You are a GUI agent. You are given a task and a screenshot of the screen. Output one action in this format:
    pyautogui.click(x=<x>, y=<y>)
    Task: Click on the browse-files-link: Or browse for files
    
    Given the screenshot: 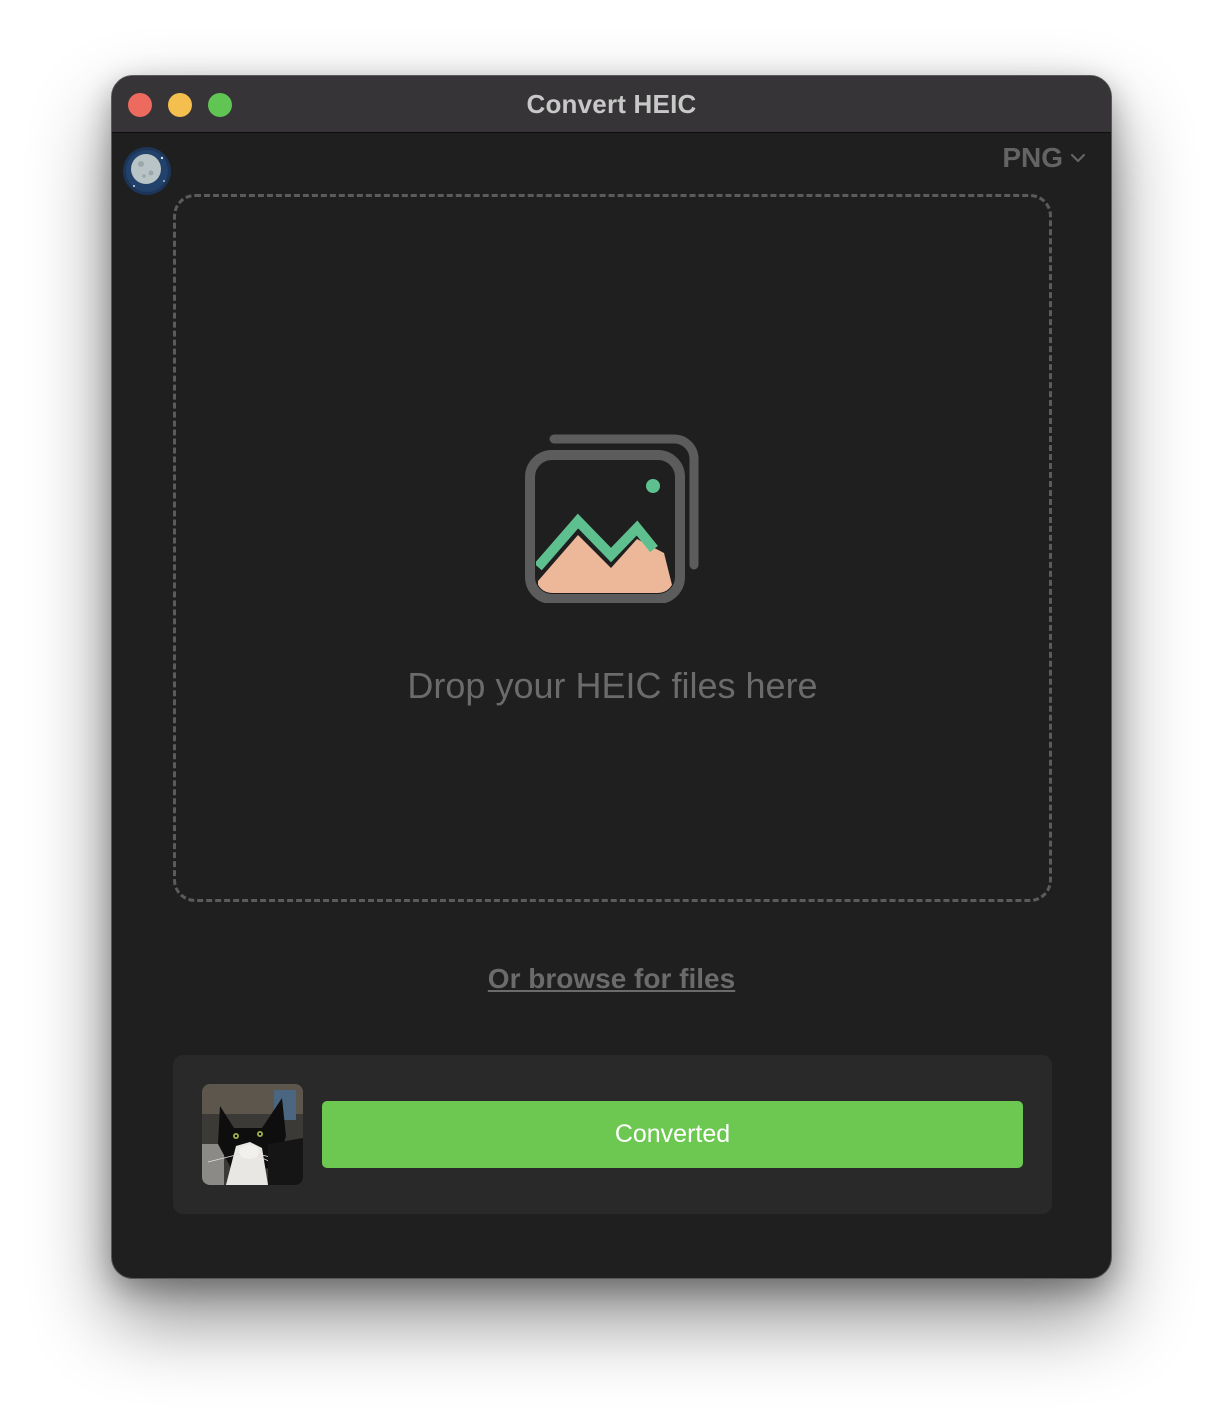 What is the action you would take?
    pyautogui.click(x=611, y=978)
    